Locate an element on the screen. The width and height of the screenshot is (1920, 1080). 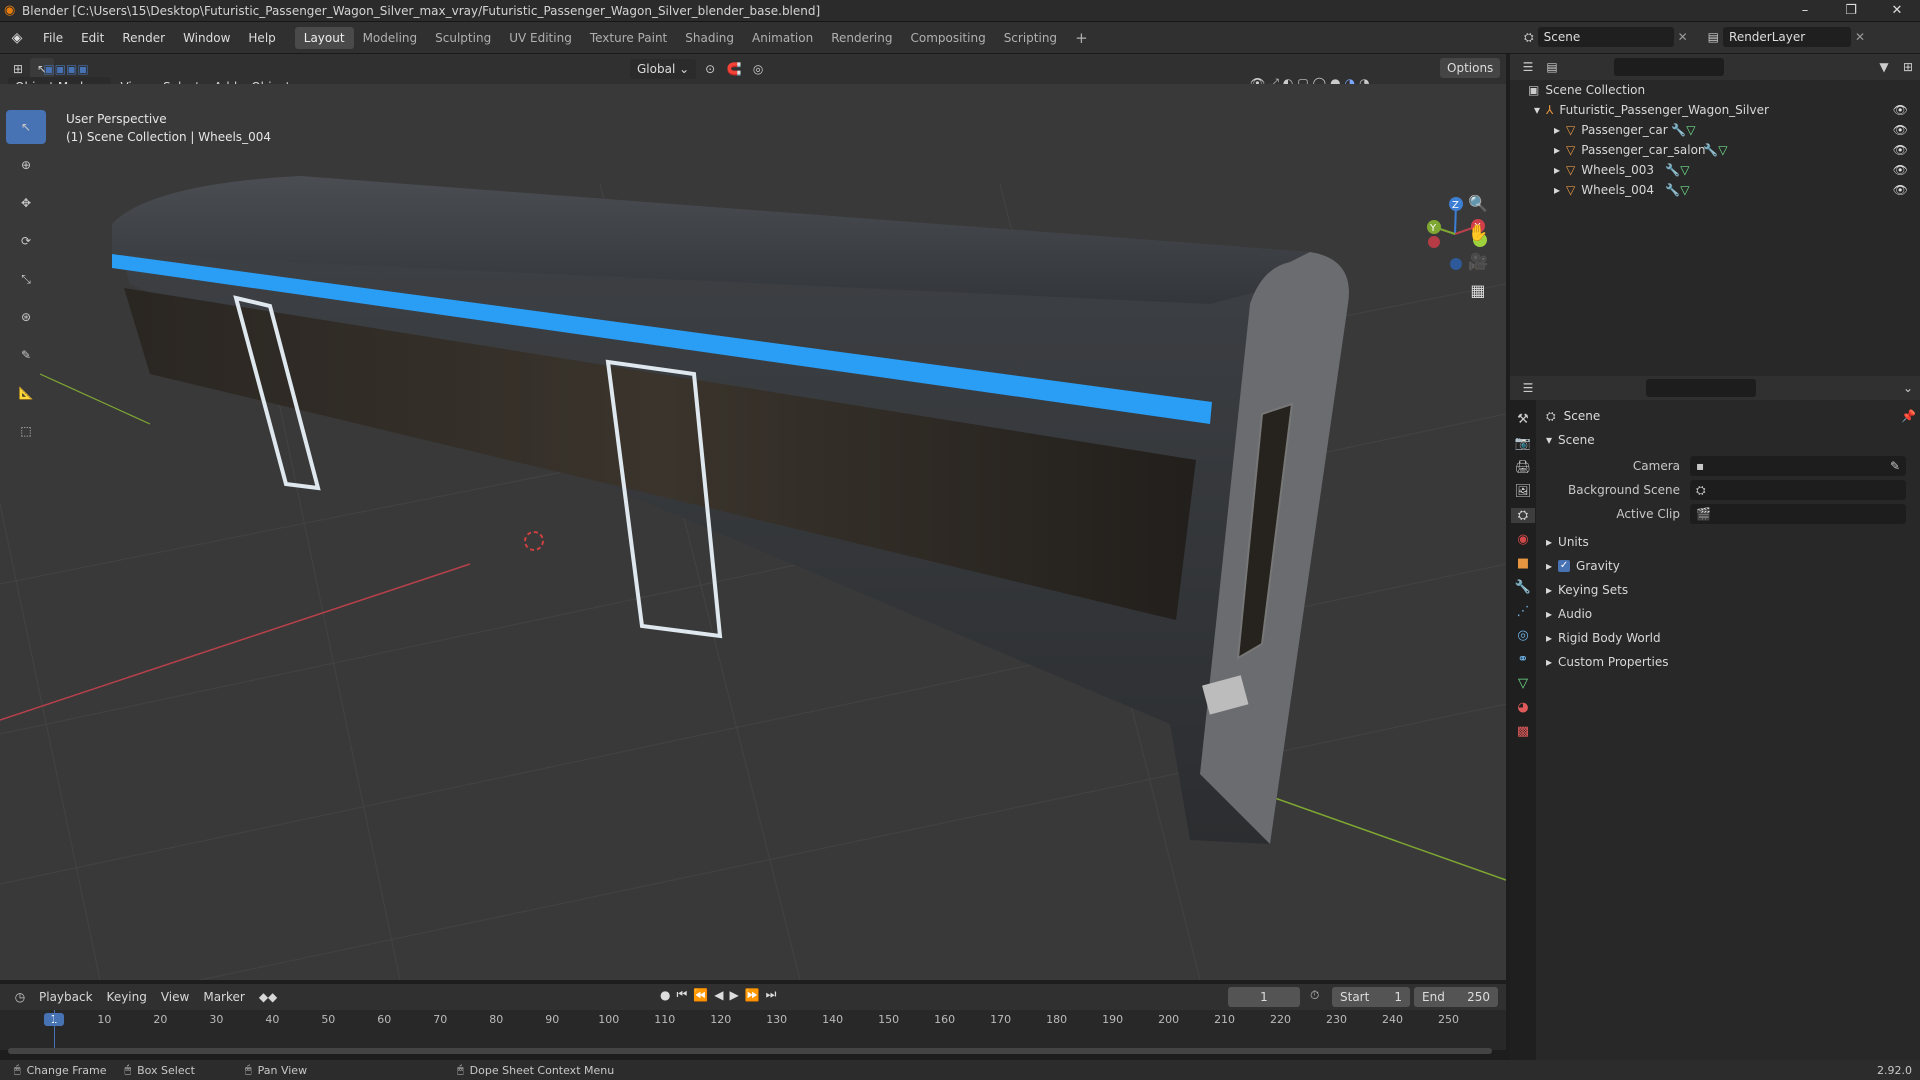
units-panel-header: ▸ Units is located at coordinates (1731, 542).